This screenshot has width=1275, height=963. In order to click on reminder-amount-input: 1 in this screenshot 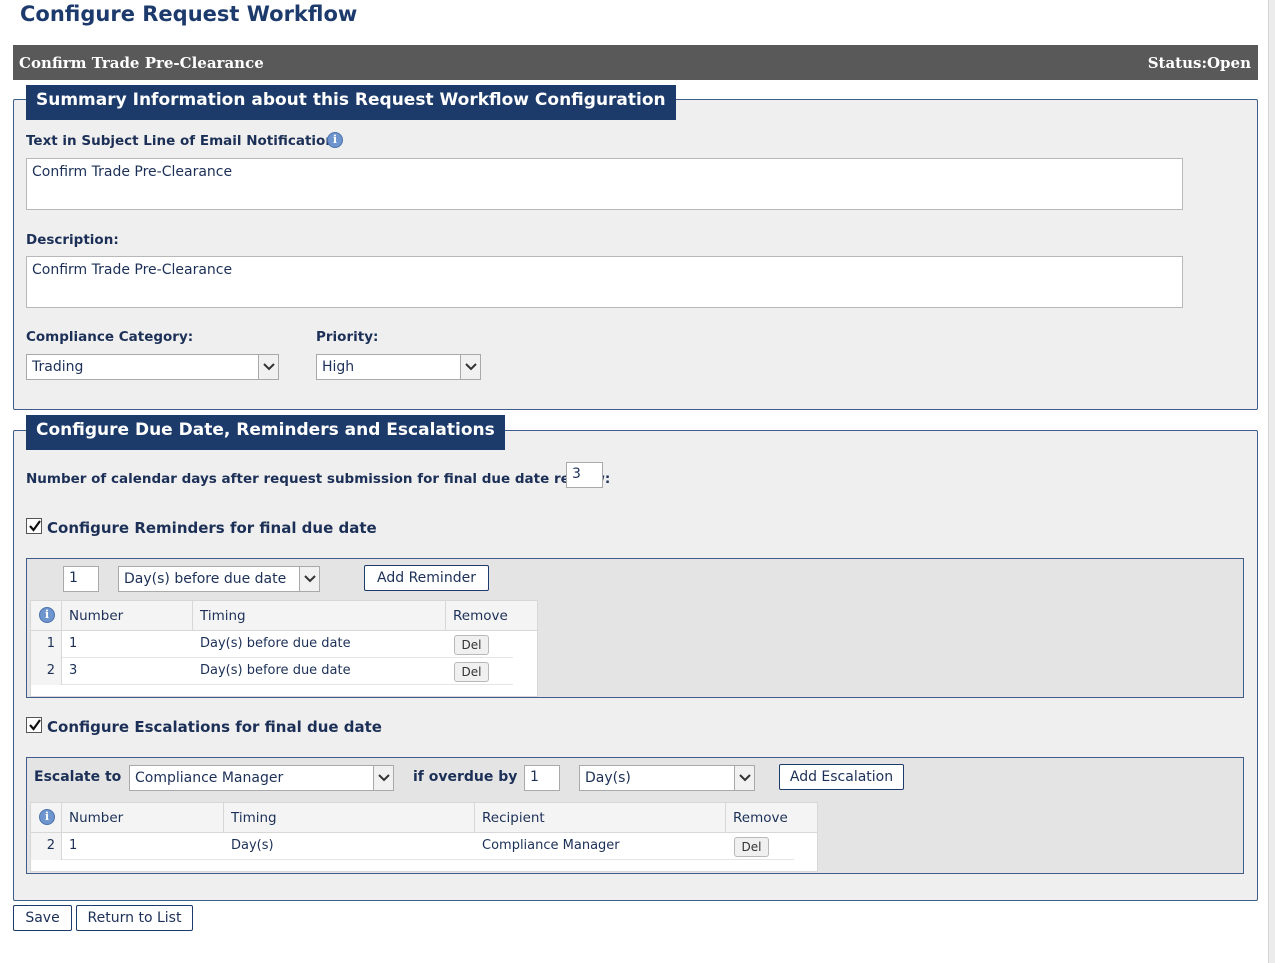, I will do `click(81, 579)`.